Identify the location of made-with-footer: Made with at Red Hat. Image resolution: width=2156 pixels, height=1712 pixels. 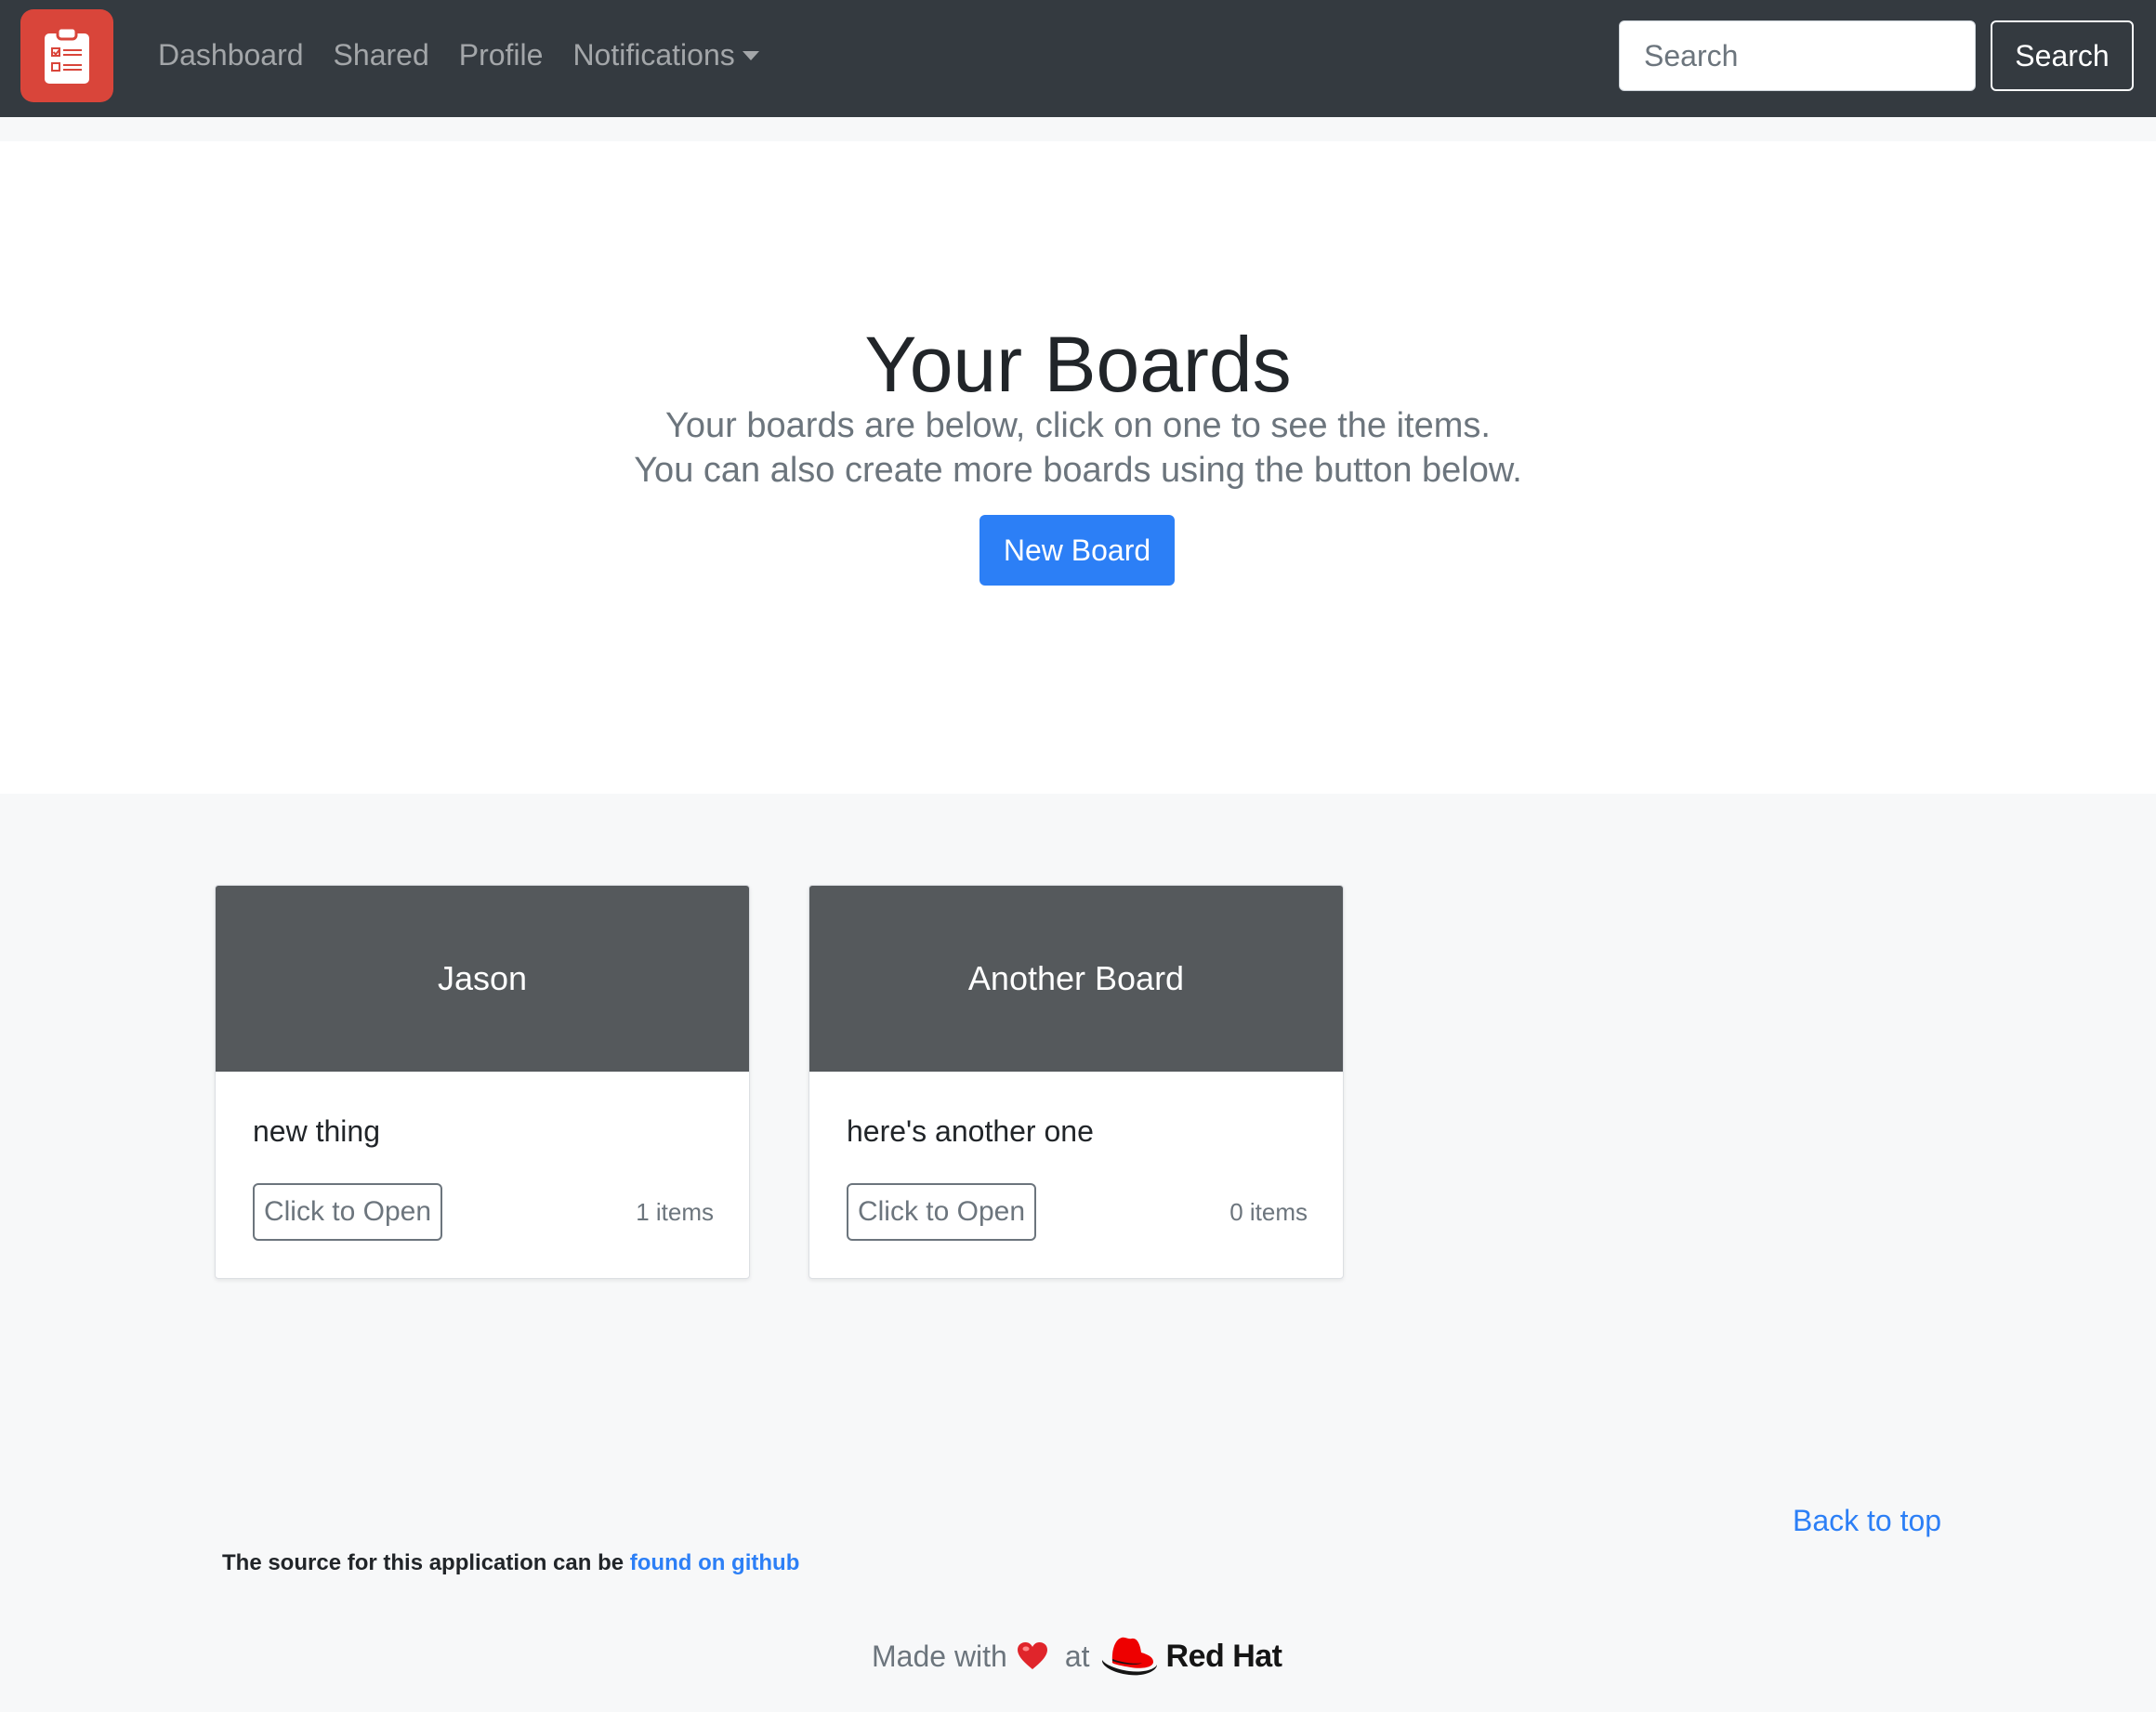
(1077, 1656).